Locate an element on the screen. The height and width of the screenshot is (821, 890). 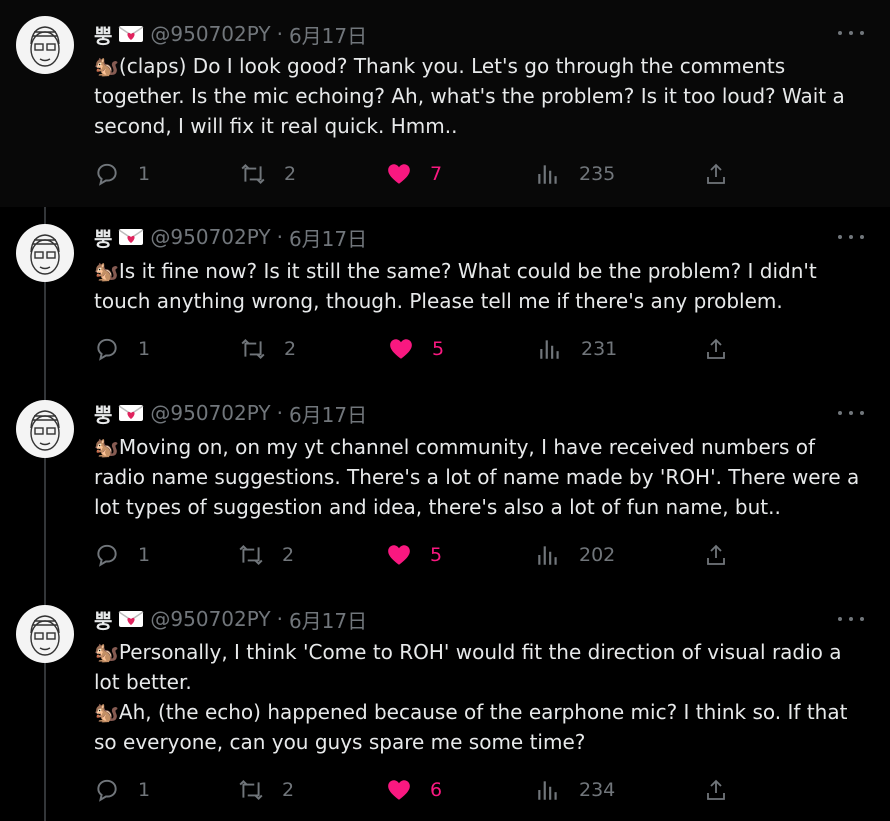
tweet-text-line: second, I will fix it real quick. Hmm.. is located at coordinates (276, 126).